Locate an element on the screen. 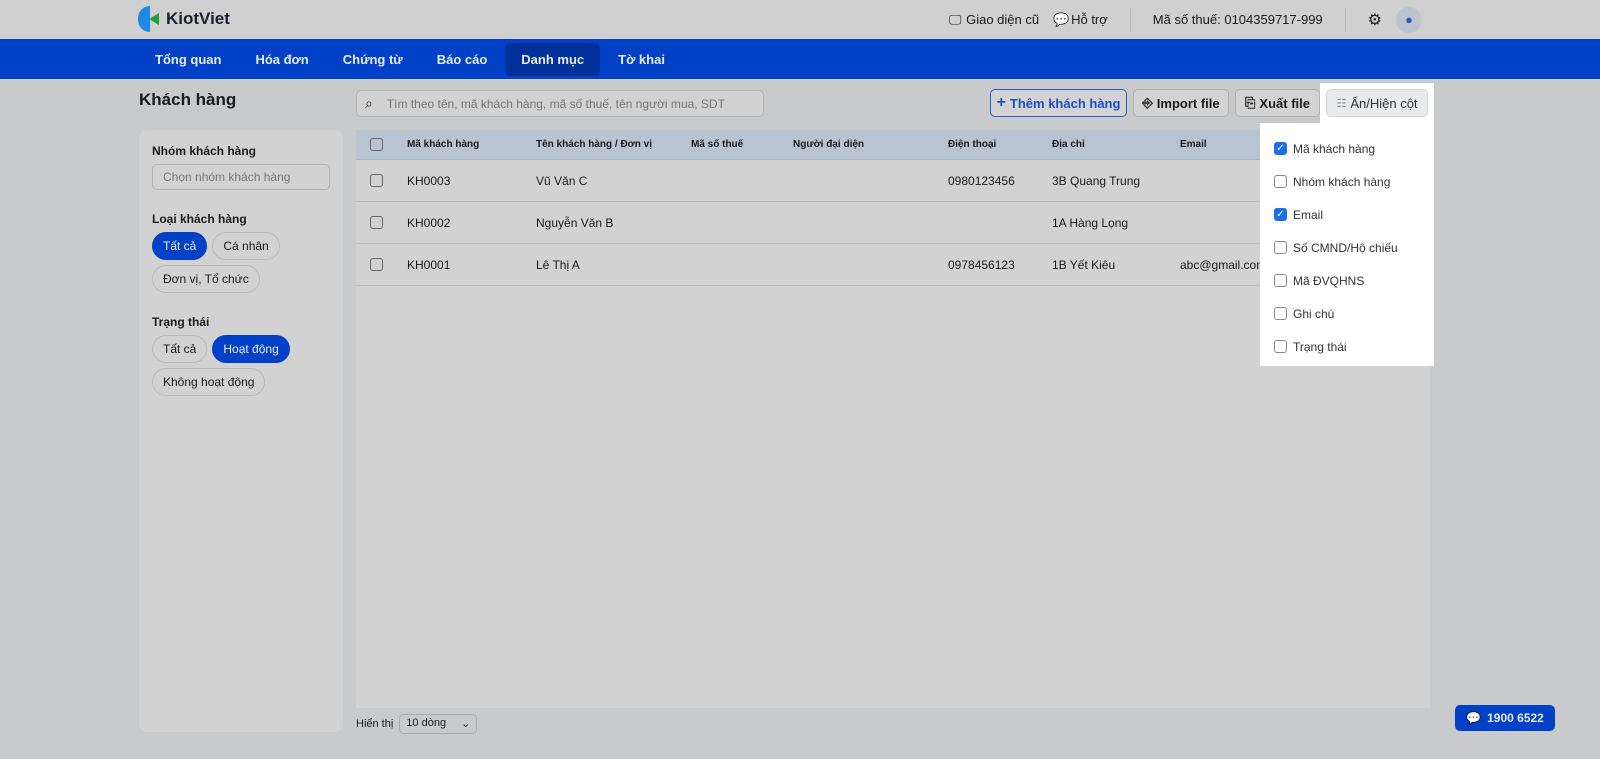 The height and width of the screenshot is (759, 1600). table-cell: 3B Quang Trung is located at coordinates (1096, 180).